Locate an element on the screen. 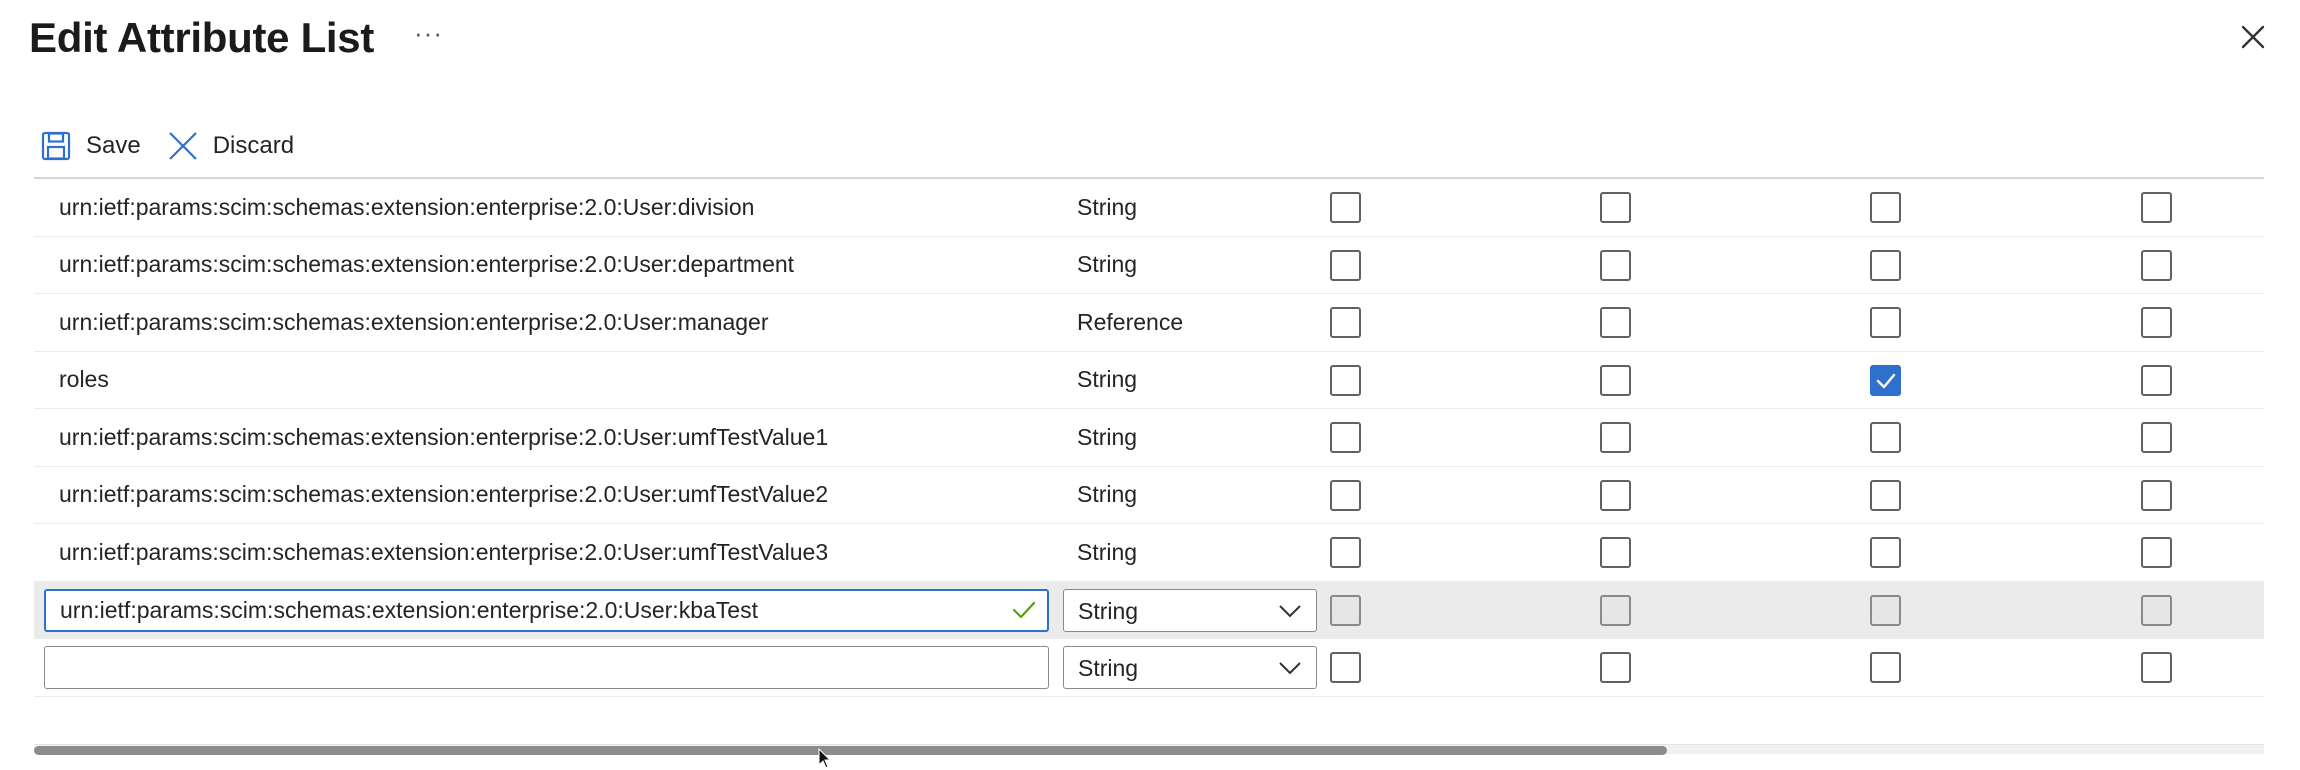  editing-row: String is located at coordinates (1149, 610).